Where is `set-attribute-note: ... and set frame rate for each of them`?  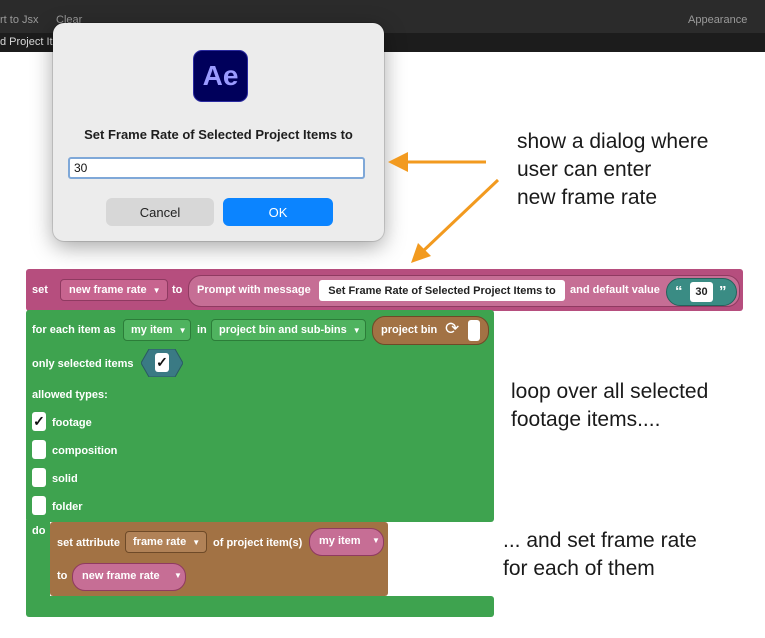 set-attribute-note: ... and set frame rate for each of them is located at coordinates (600, 554).